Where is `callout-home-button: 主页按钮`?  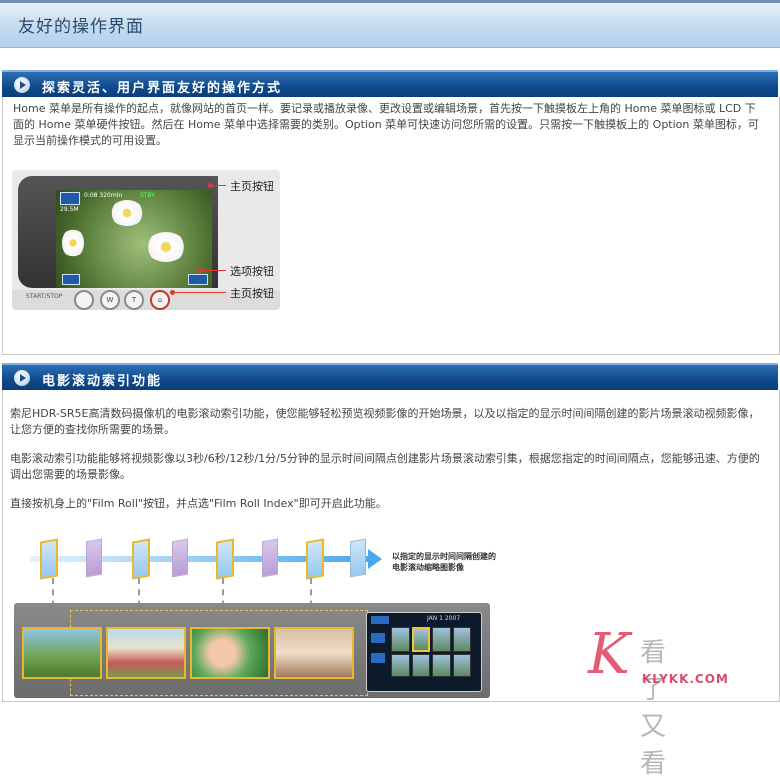 callout-home-button: 主页按钮 is located at coordinates (252, 186).